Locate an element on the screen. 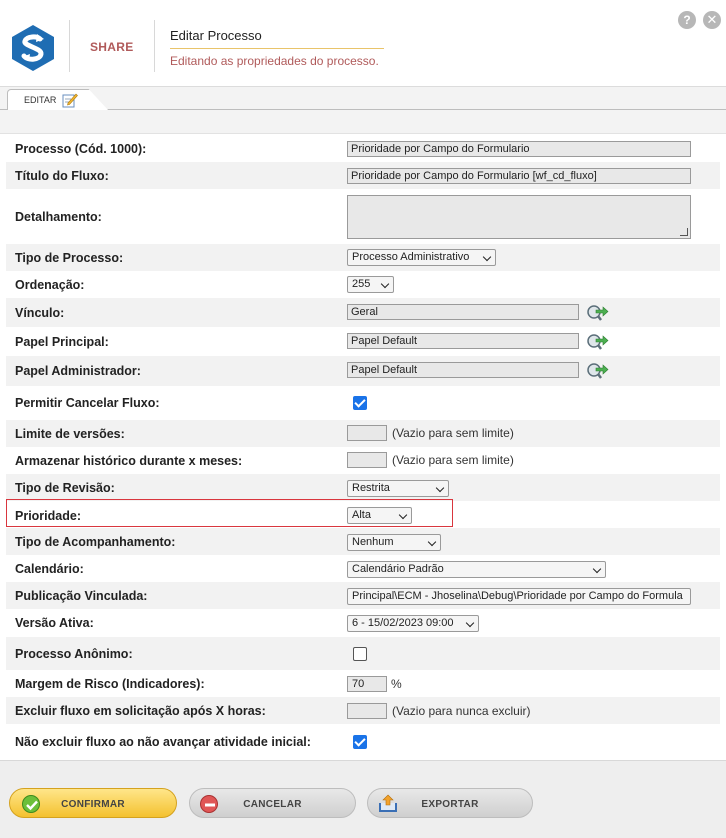 This screenshot has height=838, width=726. tipo-revisao-select: Restrita is located at coordinates (398, 488).